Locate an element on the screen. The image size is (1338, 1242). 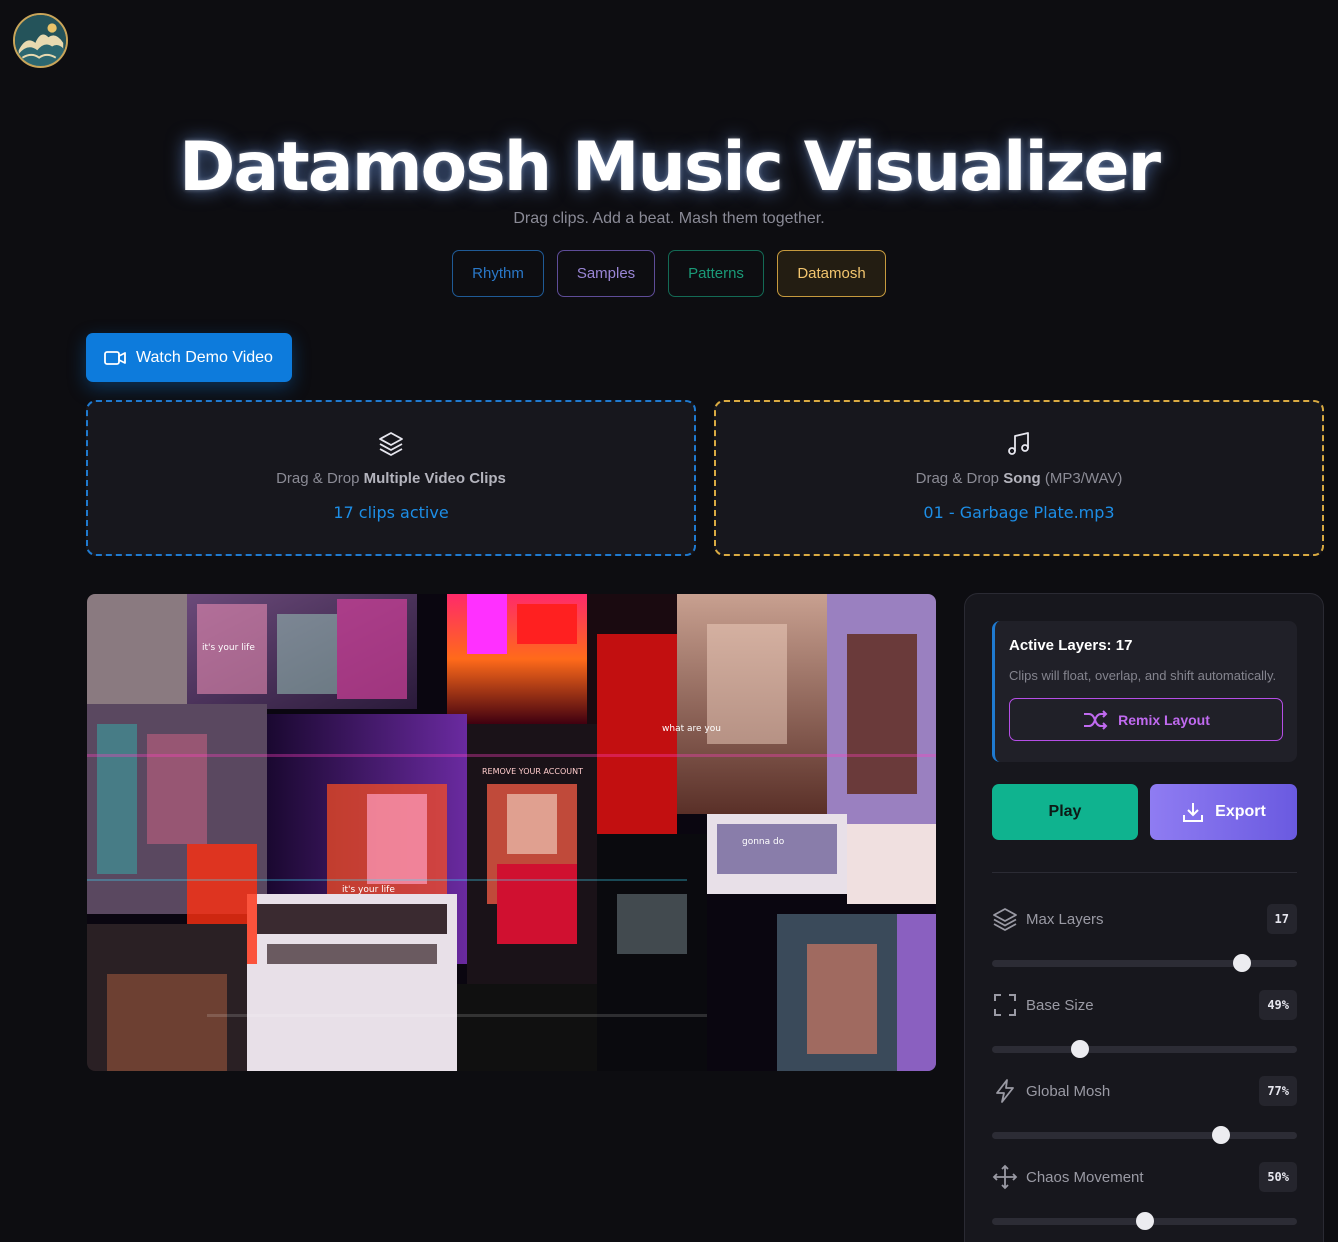
export-button: Export is located at coordinates (1223, 812).